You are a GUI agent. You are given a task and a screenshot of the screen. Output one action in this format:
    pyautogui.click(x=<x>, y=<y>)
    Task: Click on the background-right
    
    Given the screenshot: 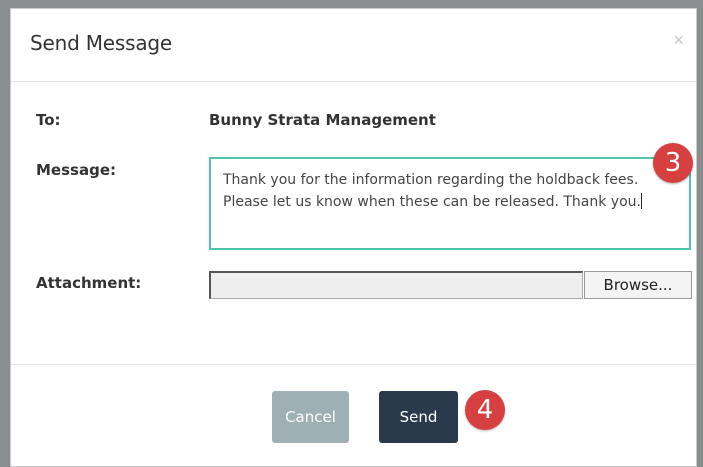 What is the action you would take?
    pyautogui.click(x=700, y=233)
    